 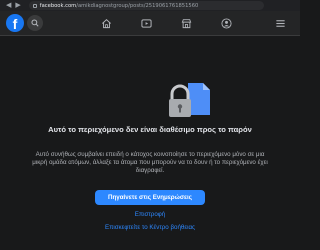 I want to click on tab-marketplace, so click(x=186, y=23).